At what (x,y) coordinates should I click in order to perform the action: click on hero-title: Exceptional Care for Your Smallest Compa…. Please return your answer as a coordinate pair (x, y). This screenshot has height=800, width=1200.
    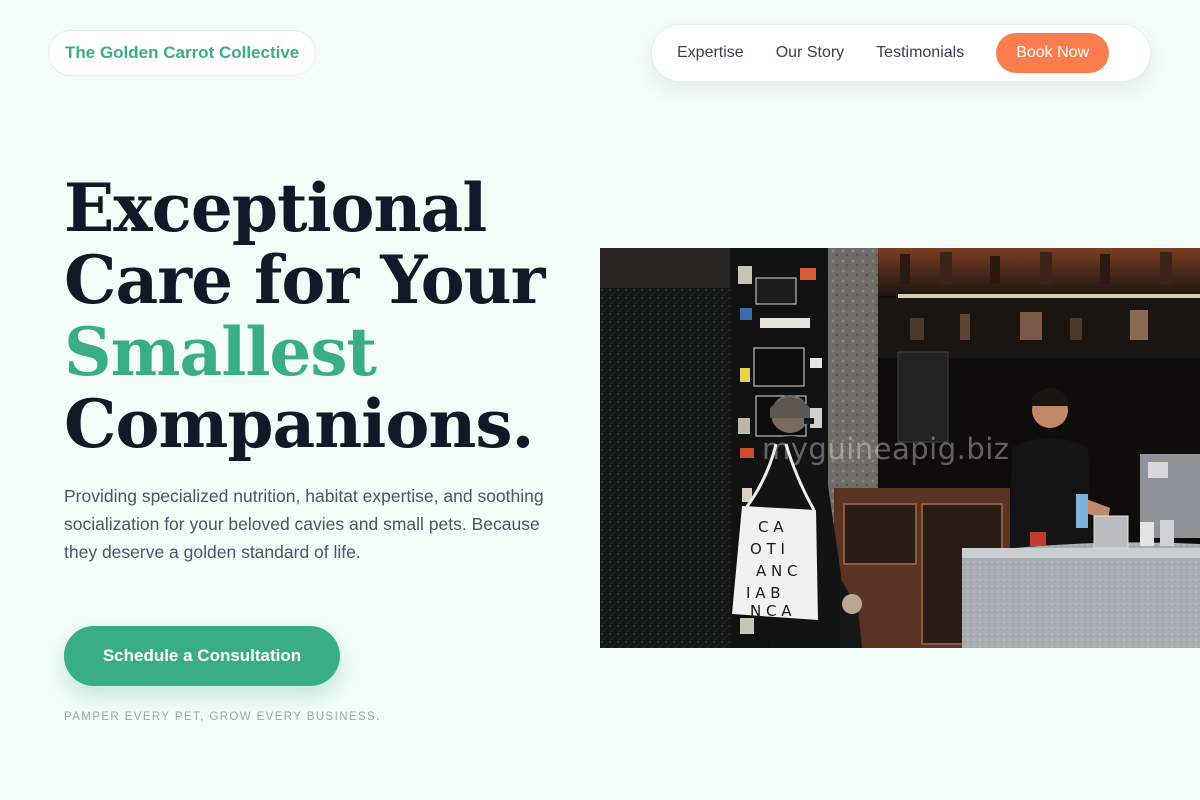
    Looking at the image, I should click on (304, 316).